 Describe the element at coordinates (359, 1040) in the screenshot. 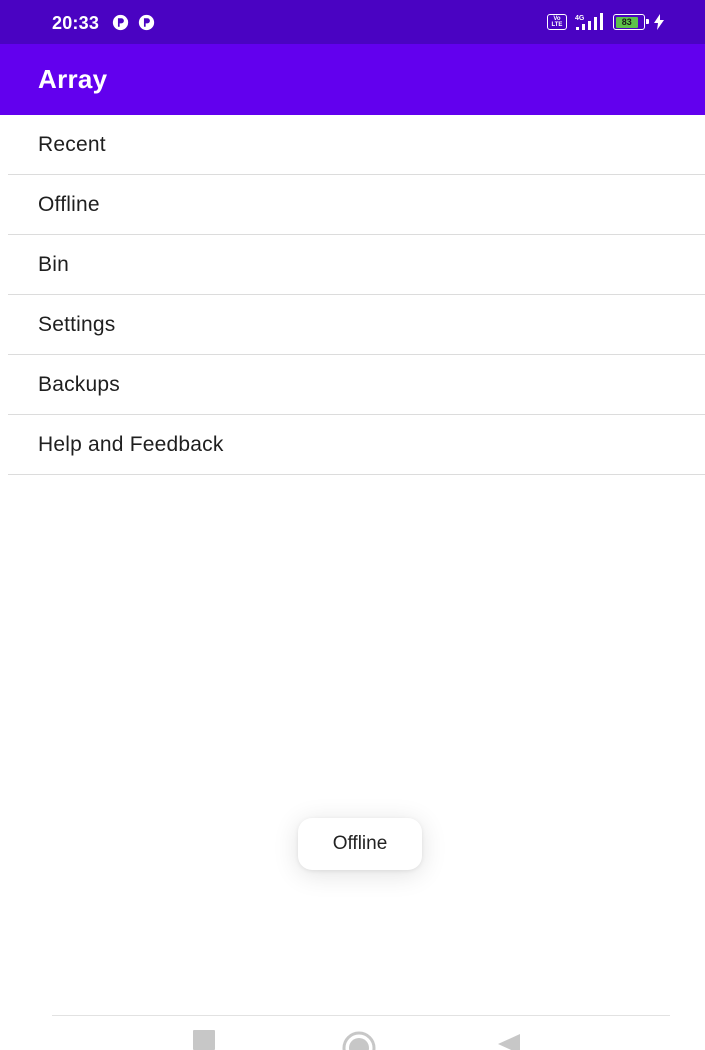

I see `home-circle-icon` at that location.